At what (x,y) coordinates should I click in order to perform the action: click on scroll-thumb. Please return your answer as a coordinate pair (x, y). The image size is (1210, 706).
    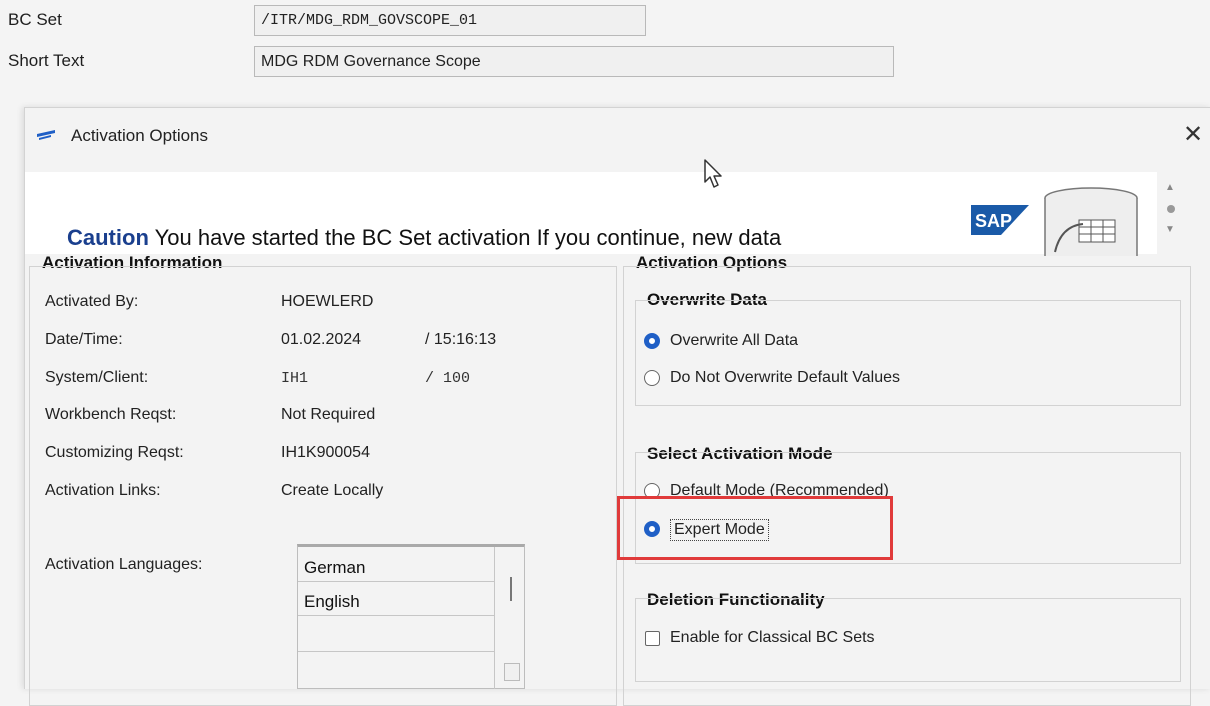
    Looking at the image, I should click on (1171, 209).